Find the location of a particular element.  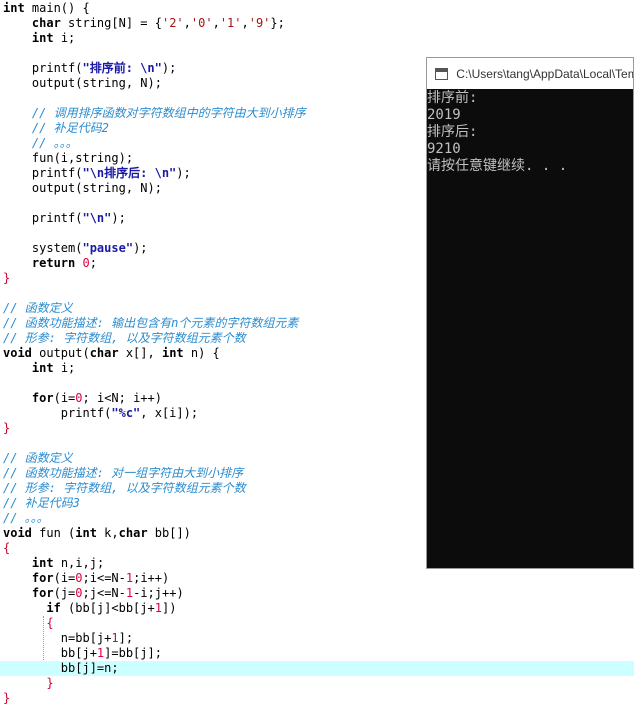

code-token: bb[]) is located at coordinates (169, 533).